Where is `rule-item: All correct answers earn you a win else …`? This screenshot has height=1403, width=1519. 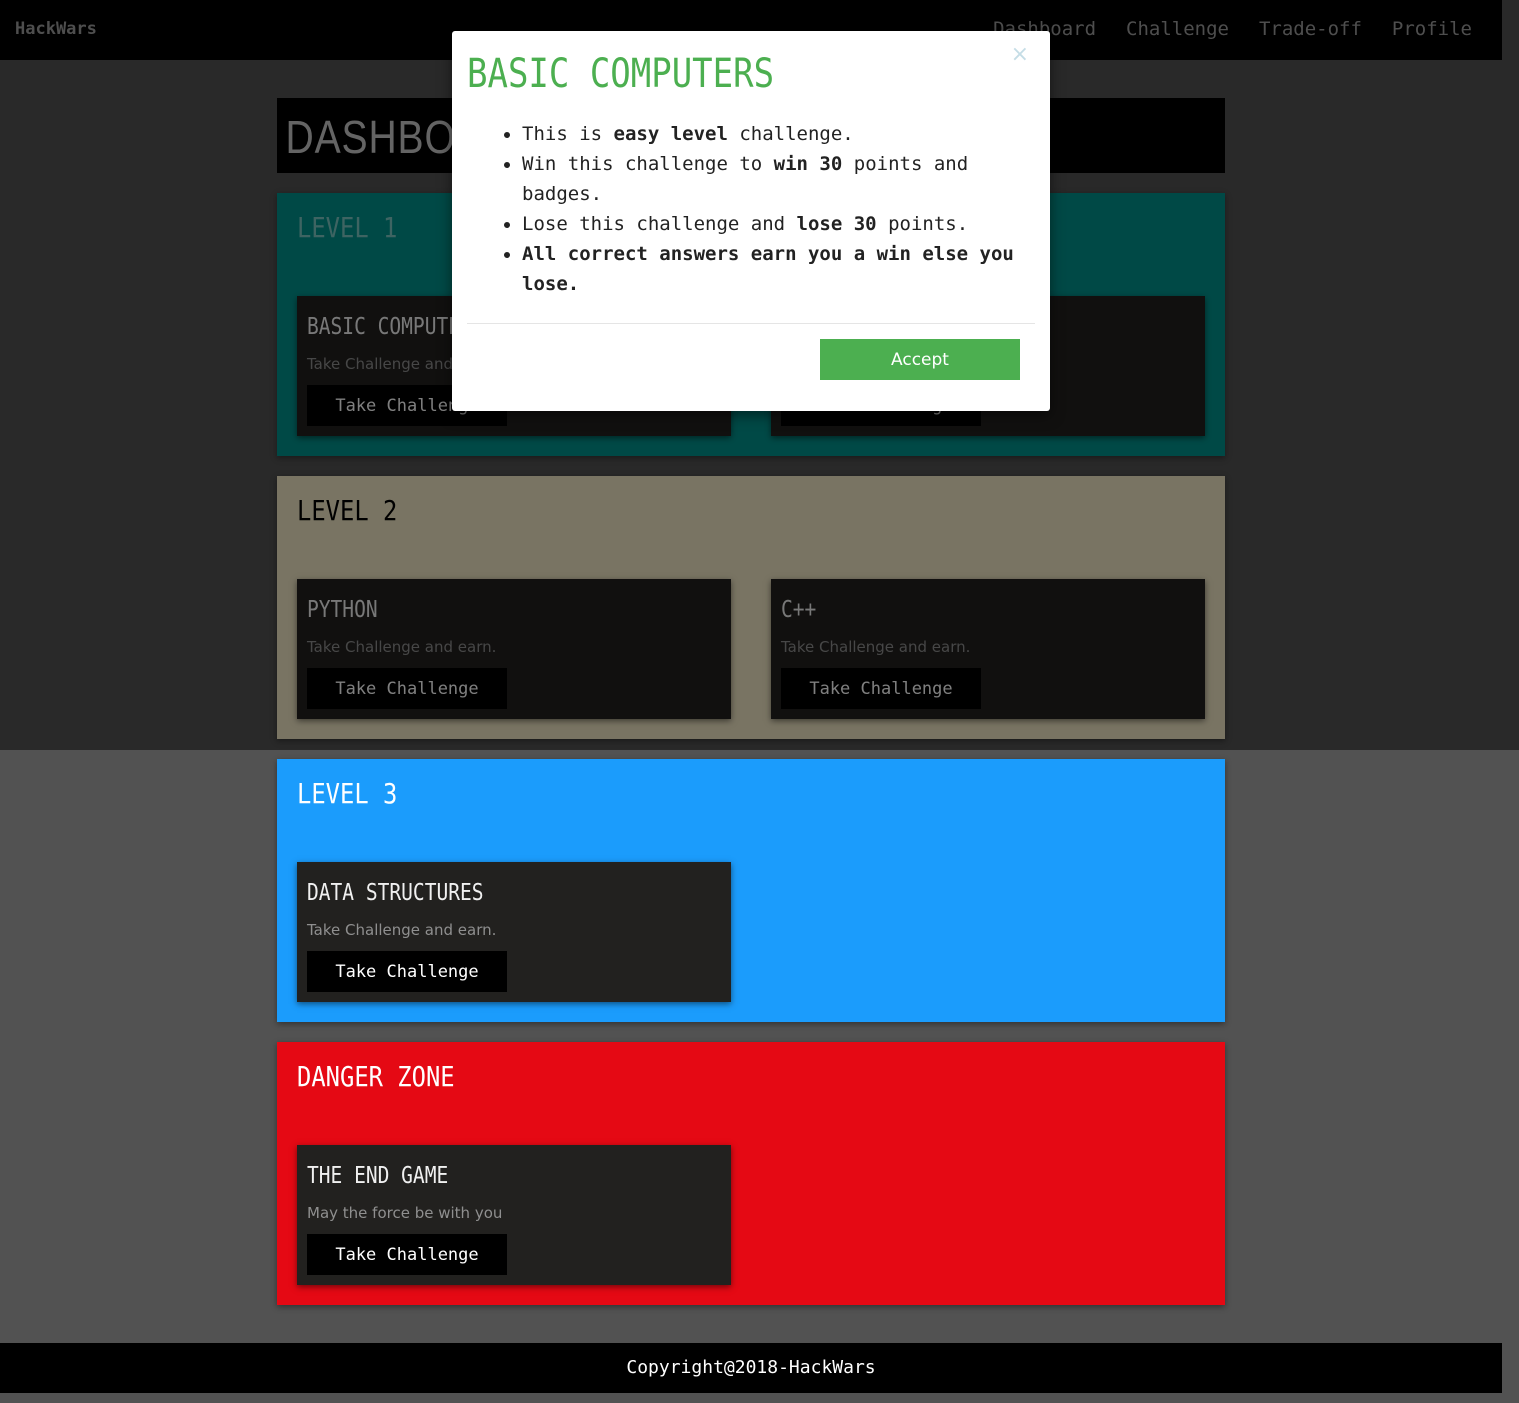 rule-item: All correct answers earn you a win else … is located at coordinates (772, 269).